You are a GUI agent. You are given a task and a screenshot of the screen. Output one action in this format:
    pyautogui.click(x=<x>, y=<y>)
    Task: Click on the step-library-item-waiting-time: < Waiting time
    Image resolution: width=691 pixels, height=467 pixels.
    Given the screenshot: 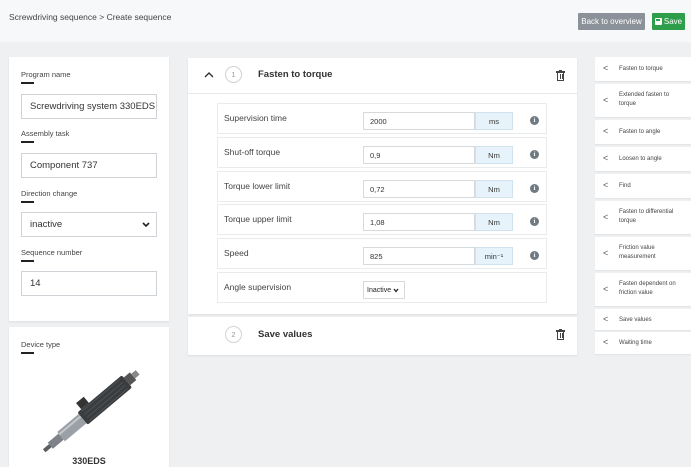 What is the action you would take?
    pyautogui.click(x=643, y=343)
    